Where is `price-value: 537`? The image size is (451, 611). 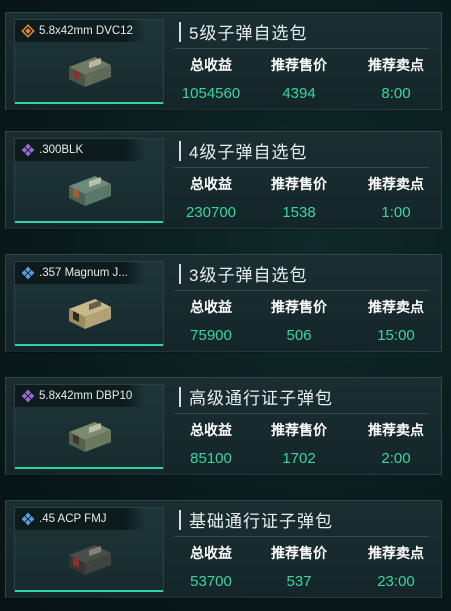 price-value: 537 is located at coordinates (299, 581).